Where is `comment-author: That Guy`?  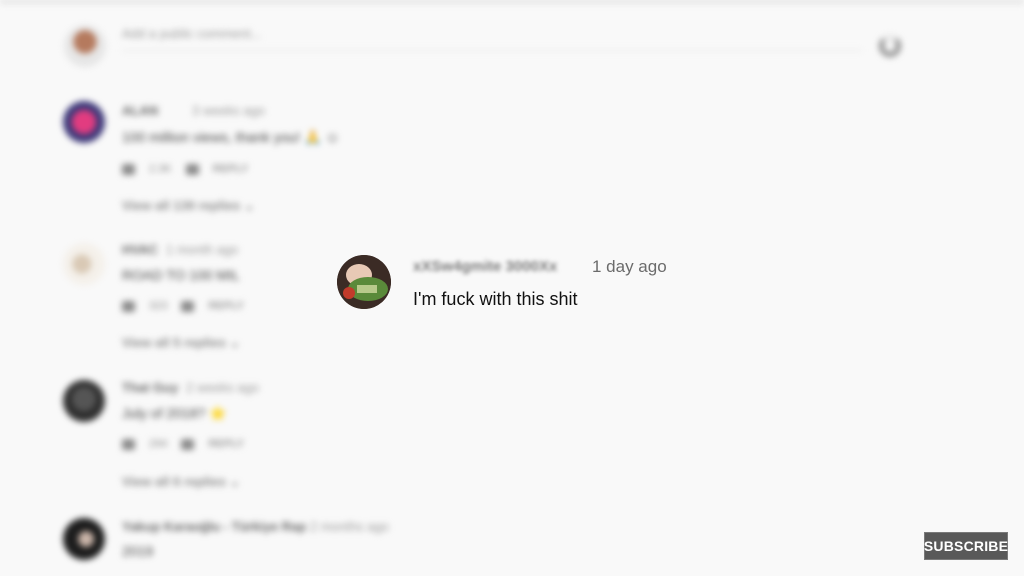 comment-author: That Guy is located at coordinates (150, 387).